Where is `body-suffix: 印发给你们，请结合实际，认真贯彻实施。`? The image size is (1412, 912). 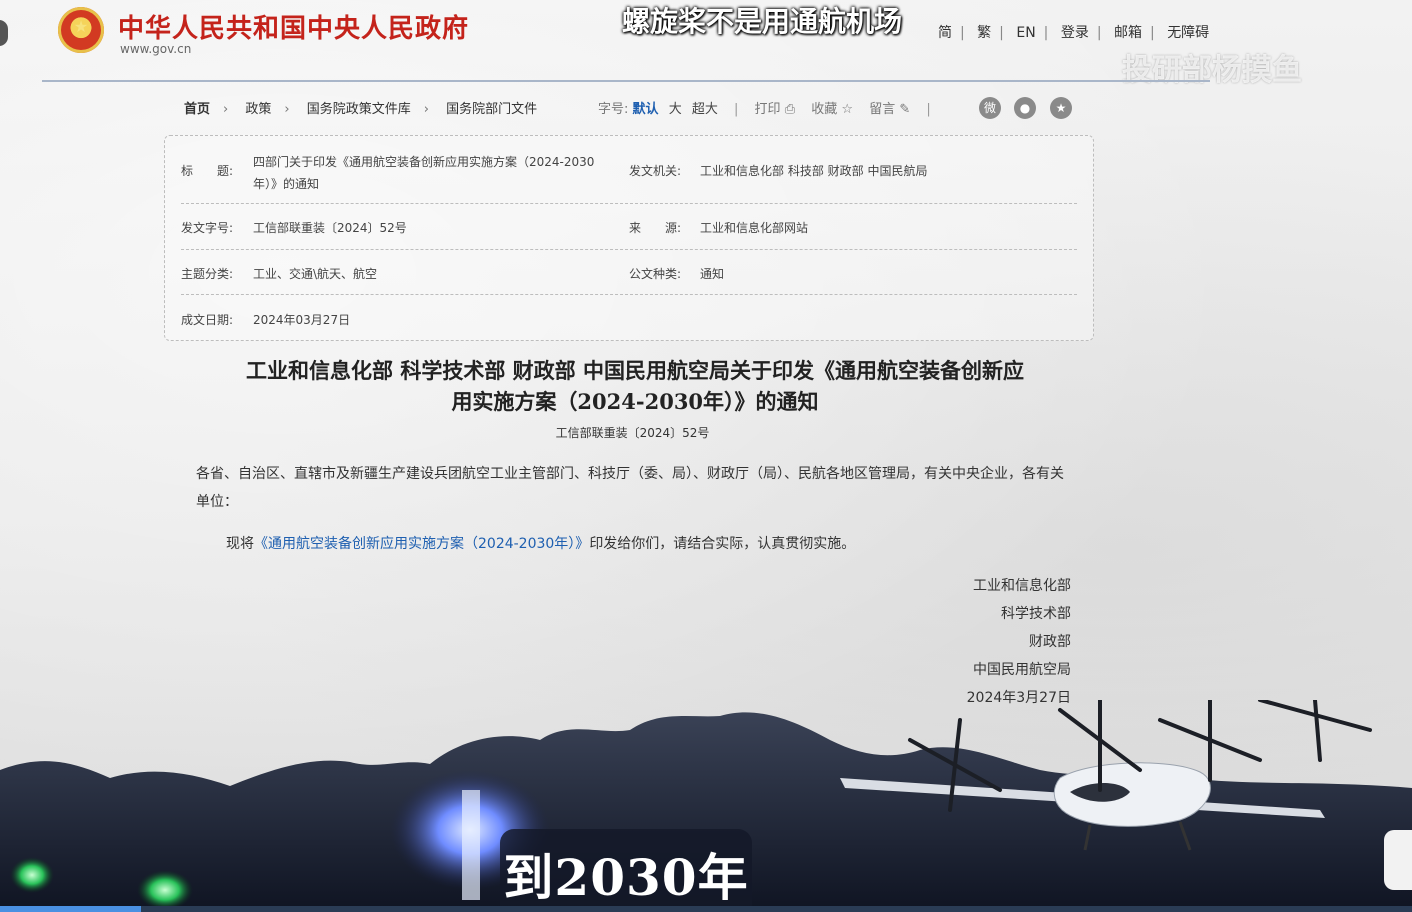 body-suffix: 印发给你们，请结合实际，认真贯彻实施。 is located at coordinates (722, 544).